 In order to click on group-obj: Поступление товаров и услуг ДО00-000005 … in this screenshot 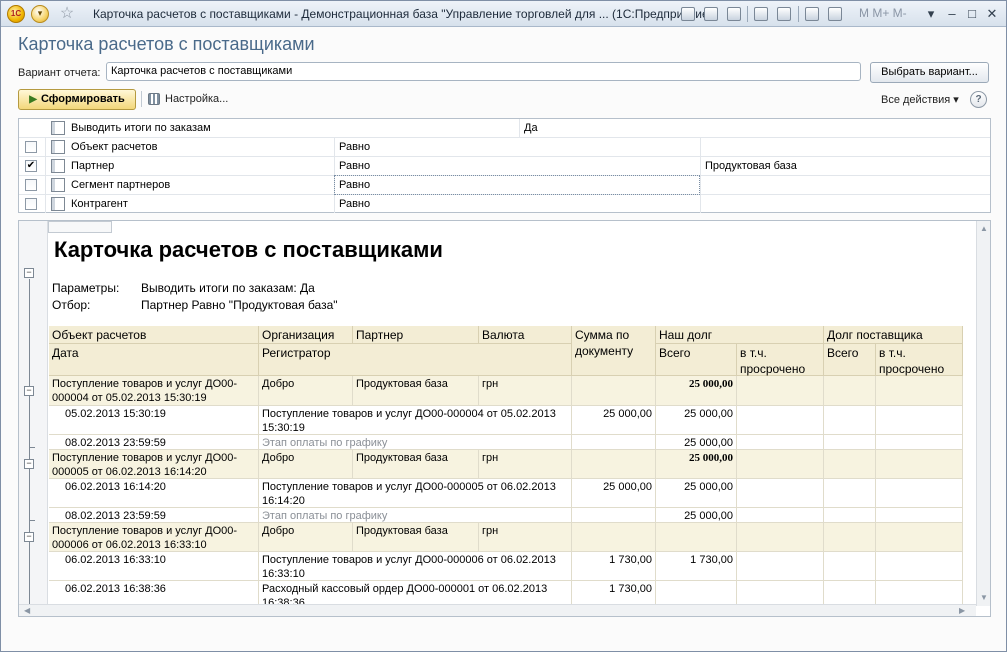, I will do `click(154, 464)`.